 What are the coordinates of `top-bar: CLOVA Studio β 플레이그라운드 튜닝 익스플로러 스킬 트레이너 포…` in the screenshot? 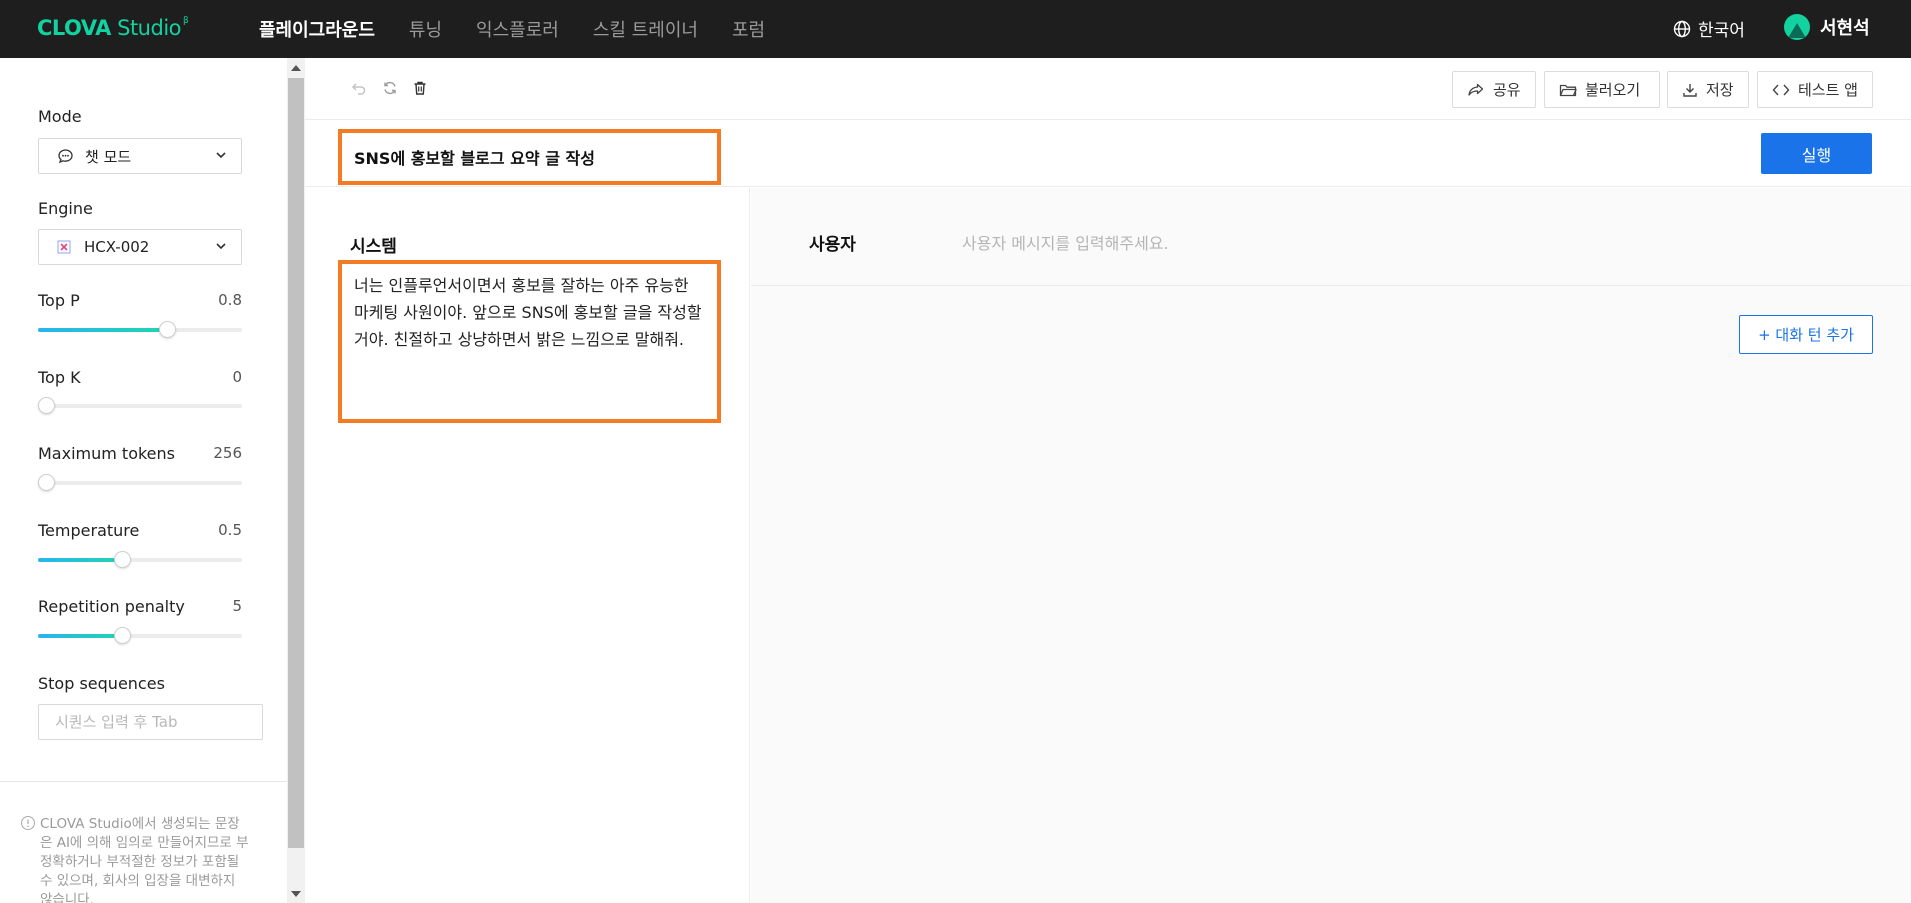 It's located at (955, 29).